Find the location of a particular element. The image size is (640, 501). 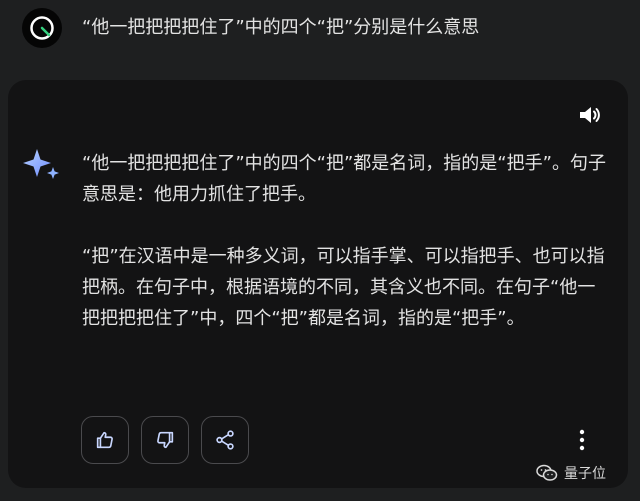

volume-icon is located at coordinates (590, 115).